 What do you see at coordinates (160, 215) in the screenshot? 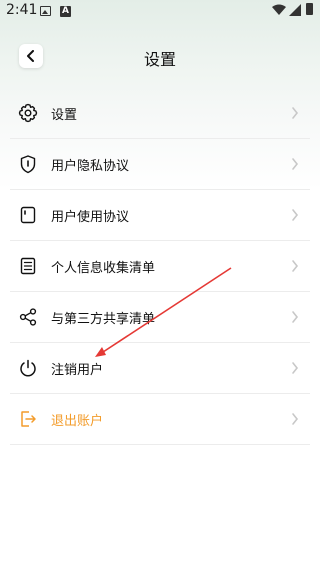
I see `menu-item-usage-agreement: 用户使用协议` at bounding box center [160, 215].